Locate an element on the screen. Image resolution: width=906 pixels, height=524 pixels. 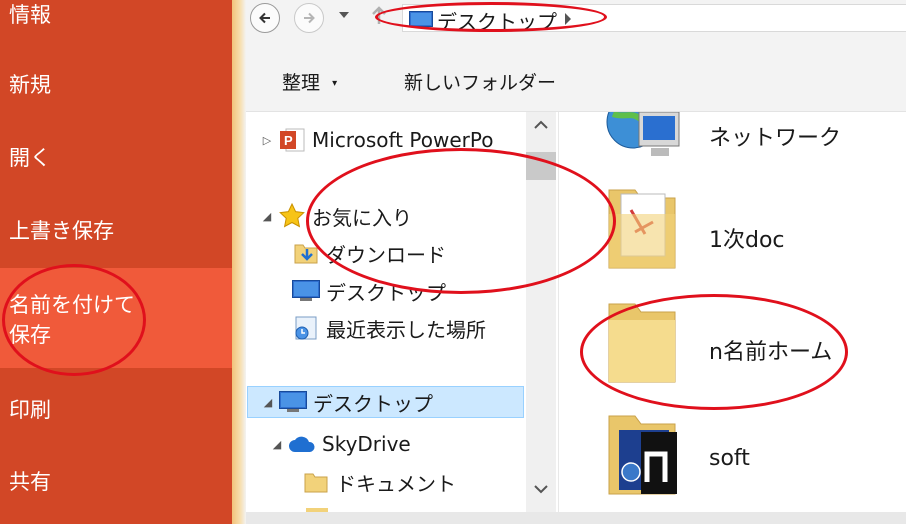
backstage-item-save-as: 名前を付けて 保存 is located at coordinates (116, 318).